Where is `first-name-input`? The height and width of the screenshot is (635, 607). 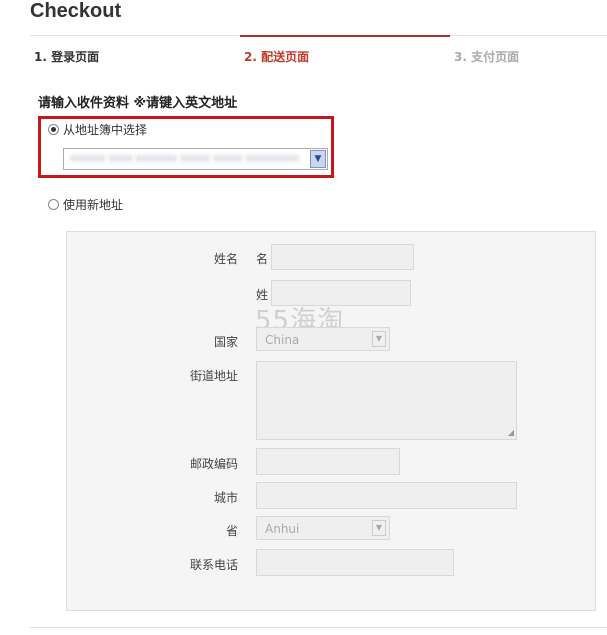
first-name-input is located at coordinates (342, 257).